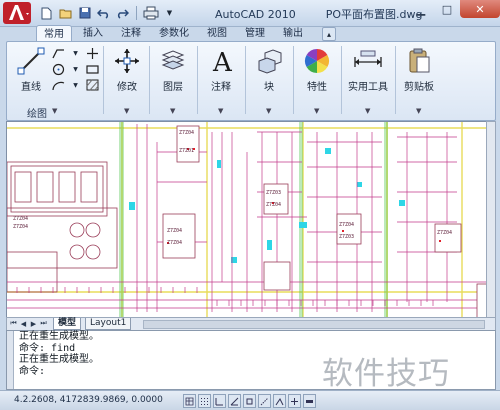  I want to click on drawing-label: Z7Z01, so click(186, 151).